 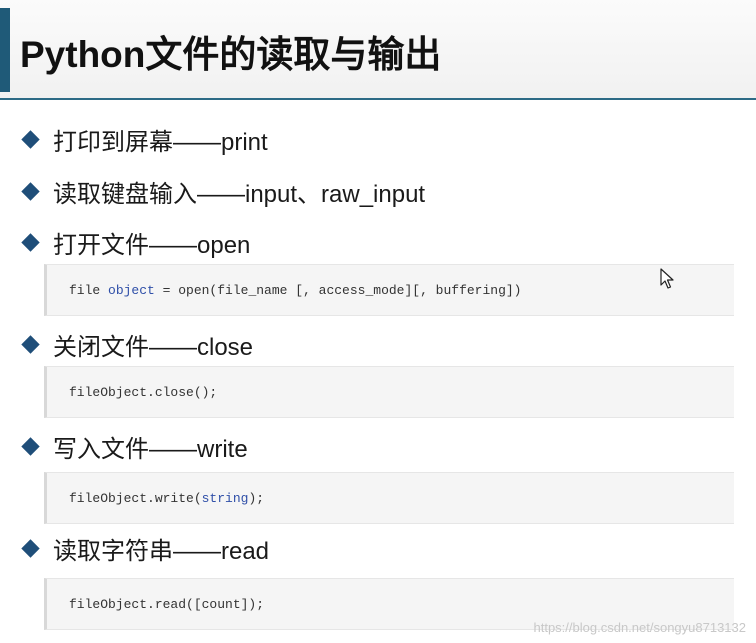 I want to click on bullet-item-write: 写入文件——write, so click(x=134, y=446).